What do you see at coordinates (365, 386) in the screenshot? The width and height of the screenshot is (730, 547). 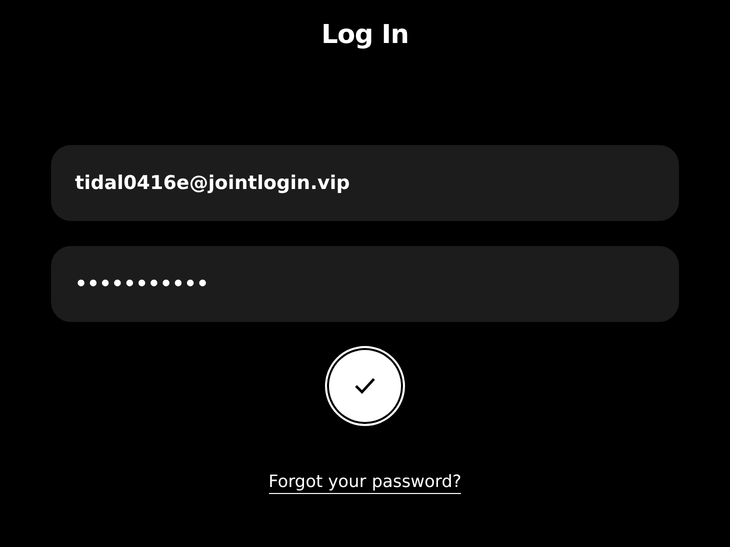 I see `checkmark-icon` at bounding box center [365, 386].